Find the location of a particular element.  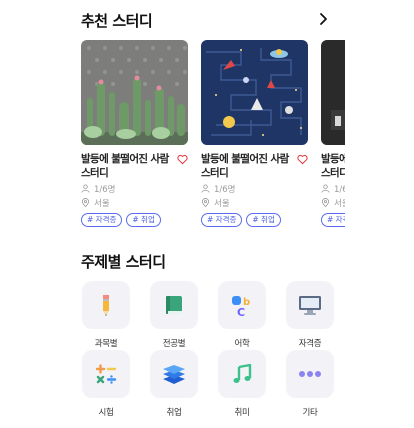

book-icon is located at coordinates (174, 305).